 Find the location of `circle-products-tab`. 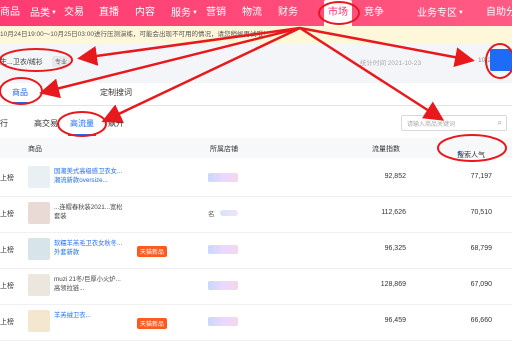

circle-products-tab is located at coordinates (21, 91).